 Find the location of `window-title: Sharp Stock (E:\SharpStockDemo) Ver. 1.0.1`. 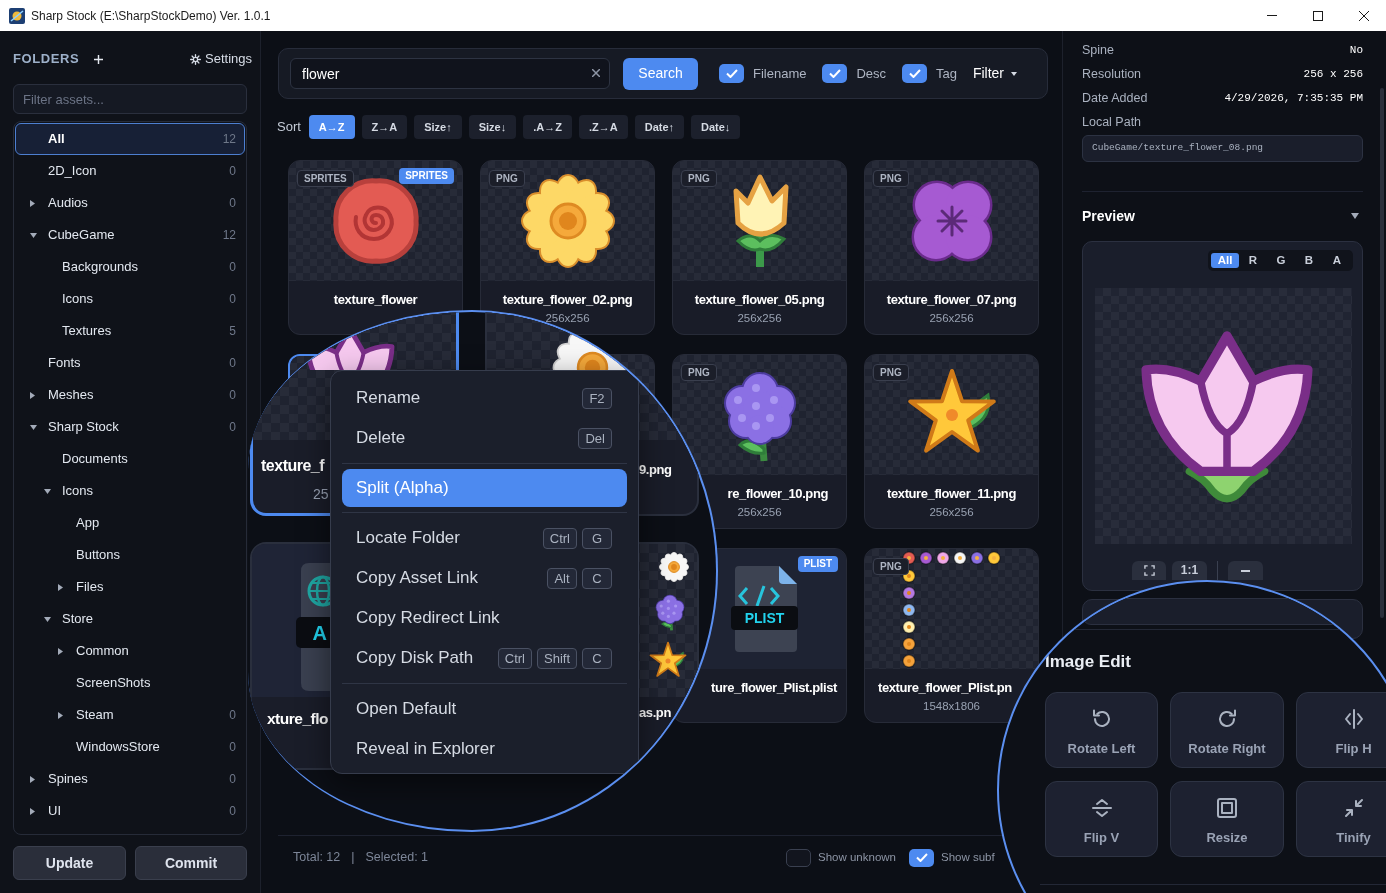

window-title: Sharp Stock (E:\SharpStockDemo) Ver. 1.0.1 is located at coordinates (151, 16).